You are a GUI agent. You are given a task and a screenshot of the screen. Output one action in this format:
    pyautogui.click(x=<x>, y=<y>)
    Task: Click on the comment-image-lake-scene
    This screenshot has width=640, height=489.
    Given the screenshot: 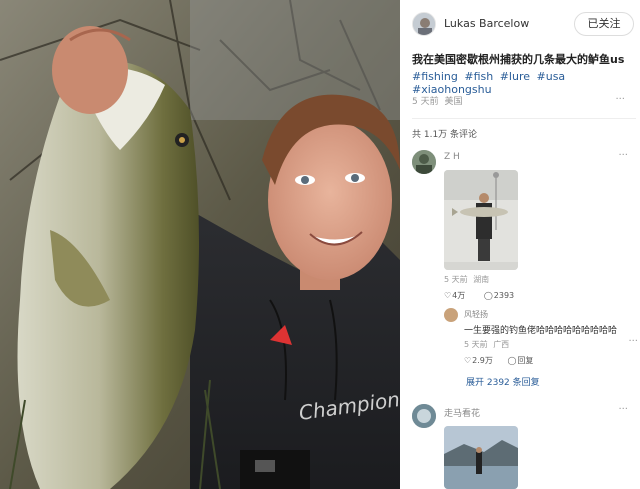 What is the action you would take?
    pyautogui.click(x=481, y=457)
    